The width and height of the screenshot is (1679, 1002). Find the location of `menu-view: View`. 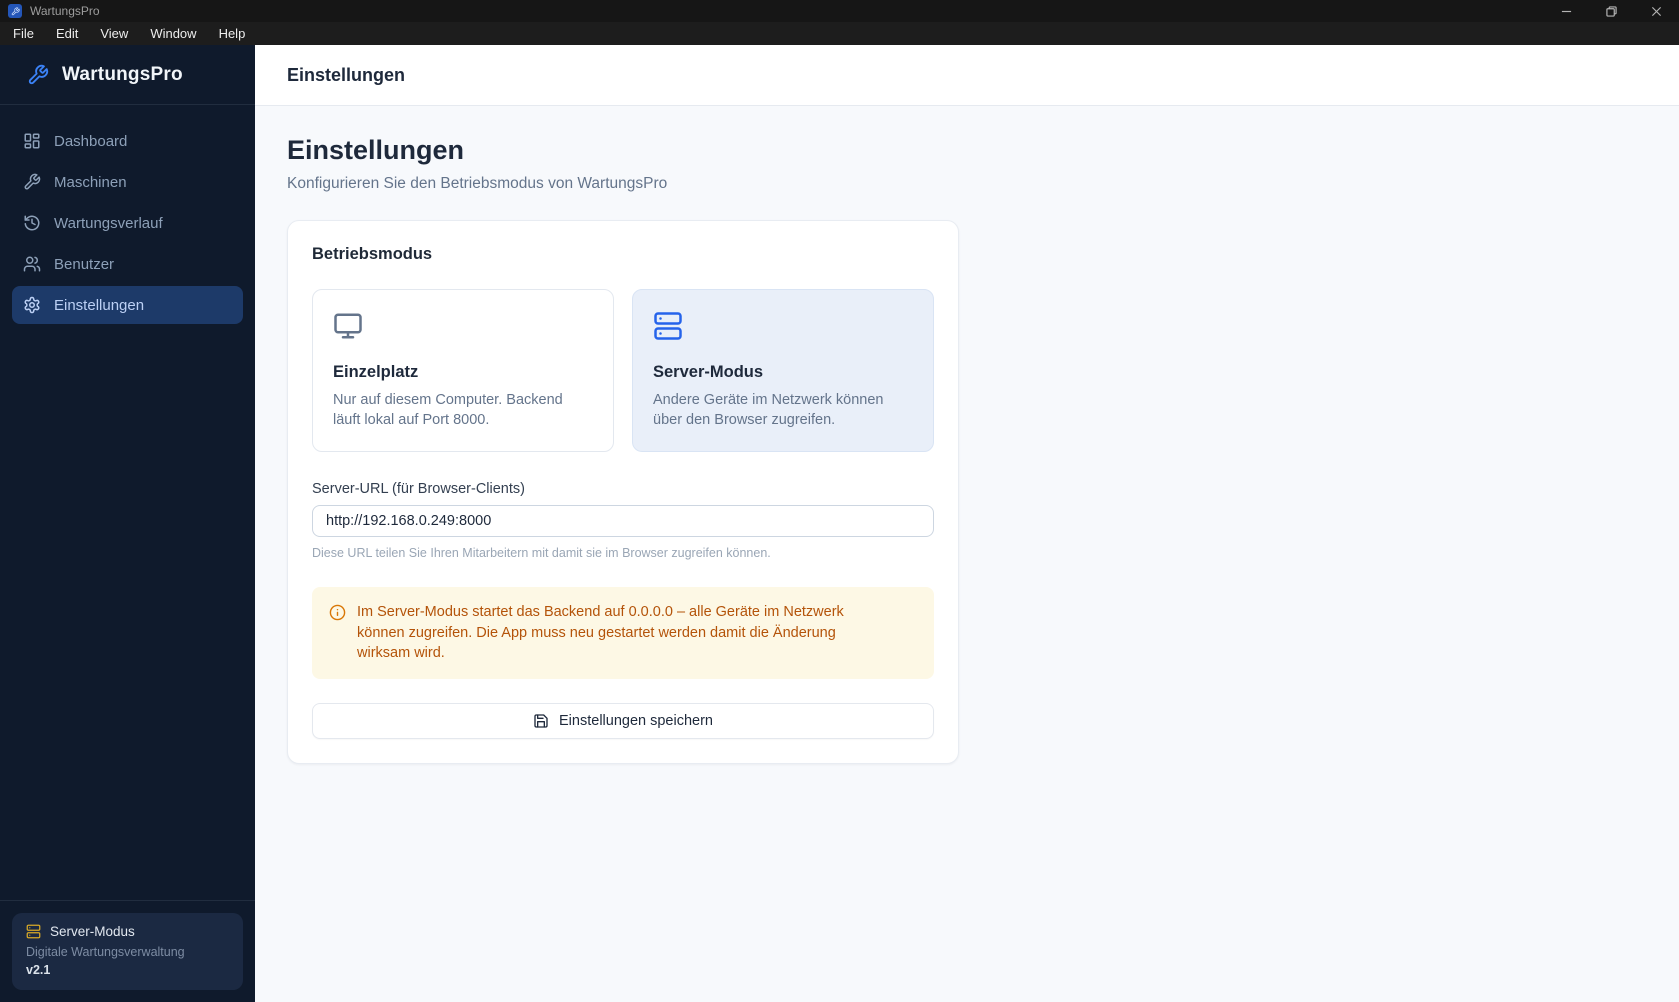

menu-view: View is located at coordinates (114, 33).